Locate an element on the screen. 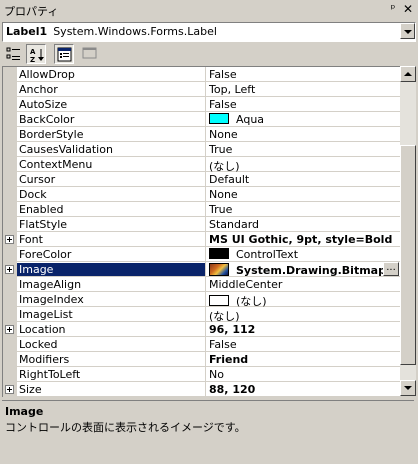 The height and width of the screenshot is (464, 418). property-value: Standard is located at coordinates (234, 224).